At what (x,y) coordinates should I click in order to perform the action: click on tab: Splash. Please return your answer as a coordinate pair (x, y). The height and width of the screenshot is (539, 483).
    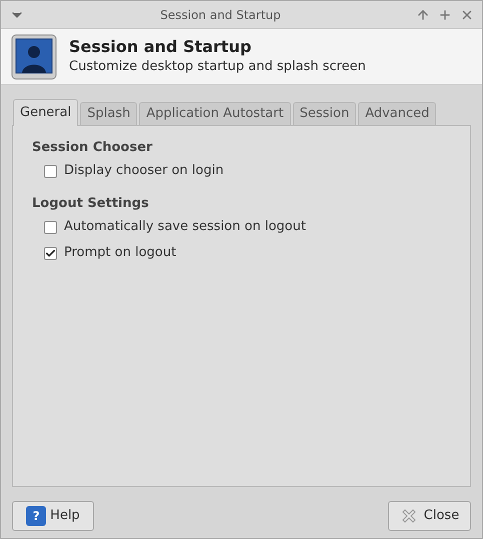
    Looking at the image, I should click on (109, 113).